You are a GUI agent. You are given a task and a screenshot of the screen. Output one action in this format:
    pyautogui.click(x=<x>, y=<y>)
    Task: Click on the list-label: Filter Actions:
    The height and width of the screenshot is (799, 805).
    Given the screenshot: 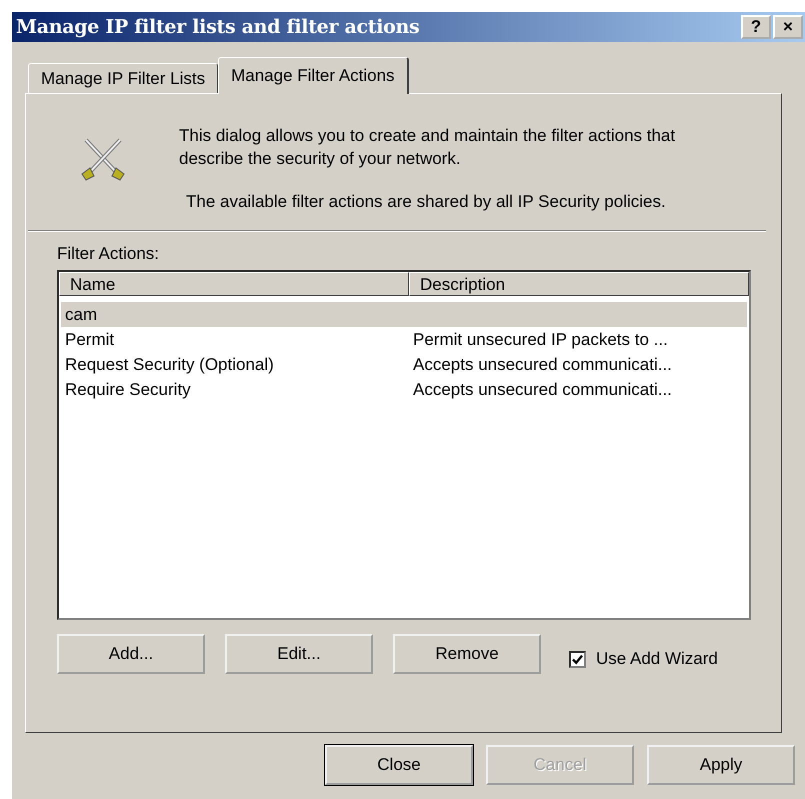 What is the action you would take?
    pyautogui.click(x=108, y=254)
    